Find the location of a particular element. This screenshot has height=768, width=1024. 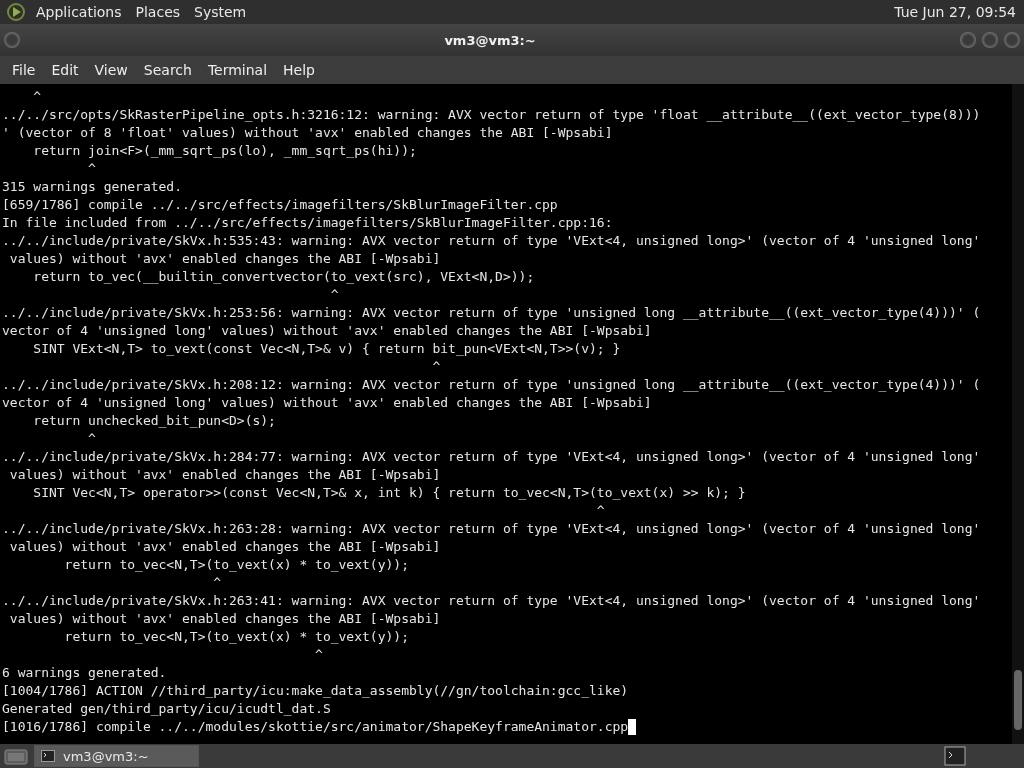

menu-item: View is located at coordinates (111, 70).